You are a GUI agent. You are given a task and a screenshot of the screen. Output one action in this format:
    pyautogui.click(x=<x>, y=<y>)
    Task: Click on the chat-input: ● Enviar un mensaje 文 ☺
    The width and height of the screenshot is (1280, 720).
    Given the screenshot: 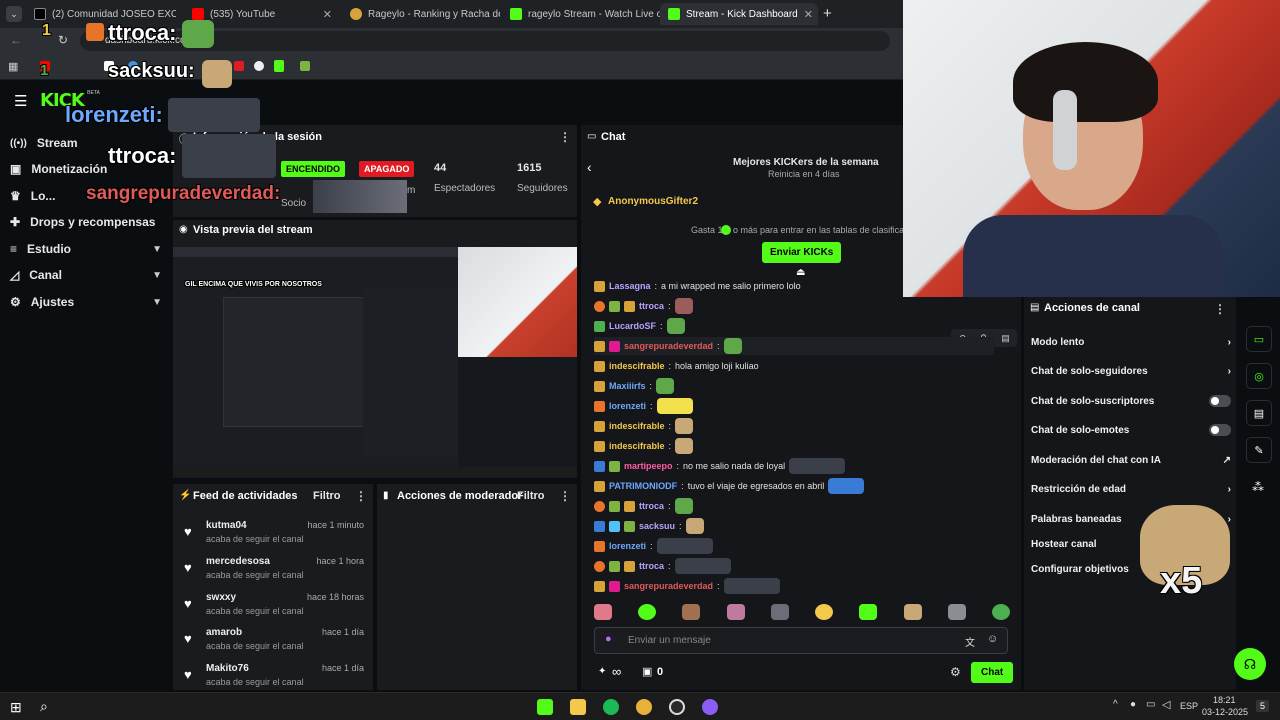 What is the action you would take?
    pyautogui.click(x=801, y=640)
    